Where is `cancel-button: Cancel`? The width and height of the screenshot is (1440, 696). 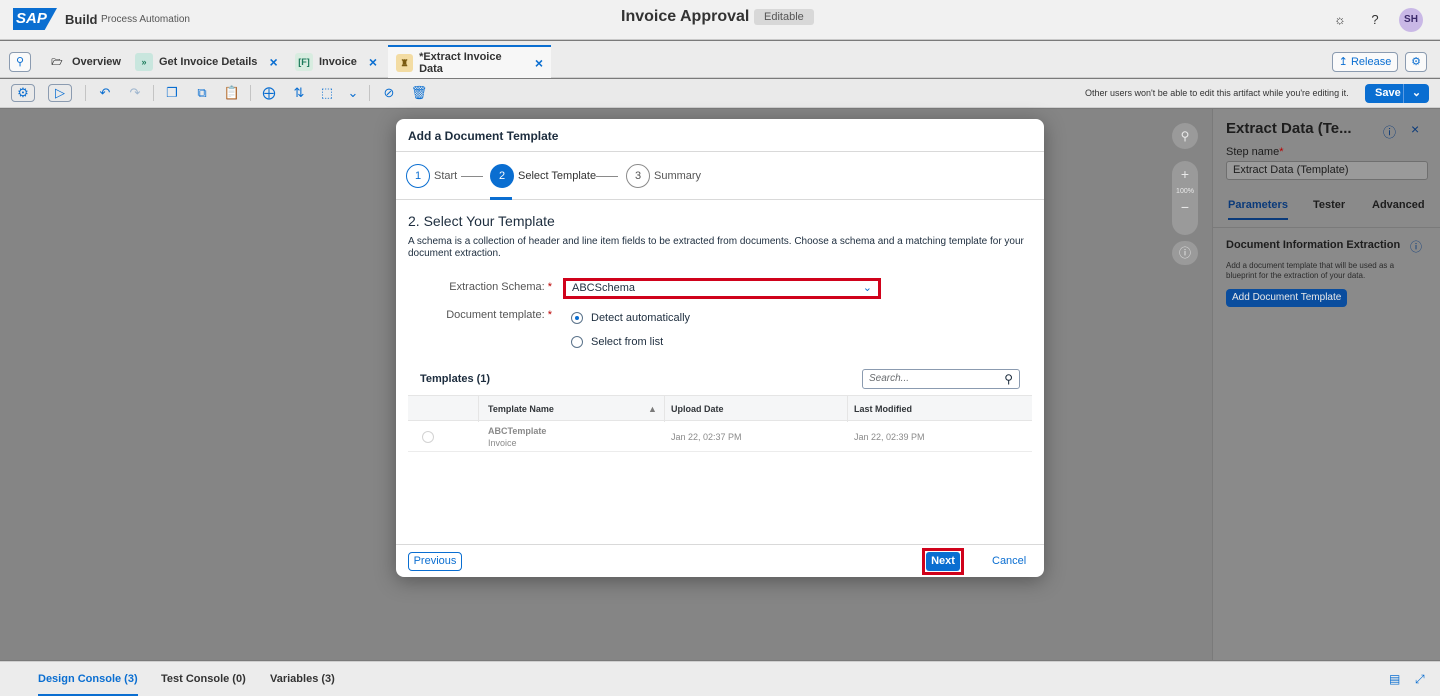 cancel-button: Cancel is located at coordinates (1009, 561).